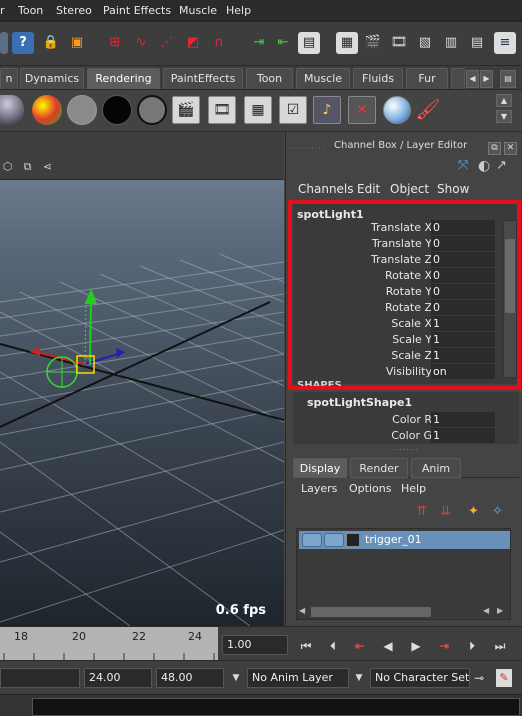 This screenshot has width=522, height=716. I want to click on axis-display-icon: ⤧, so click(468, 167).